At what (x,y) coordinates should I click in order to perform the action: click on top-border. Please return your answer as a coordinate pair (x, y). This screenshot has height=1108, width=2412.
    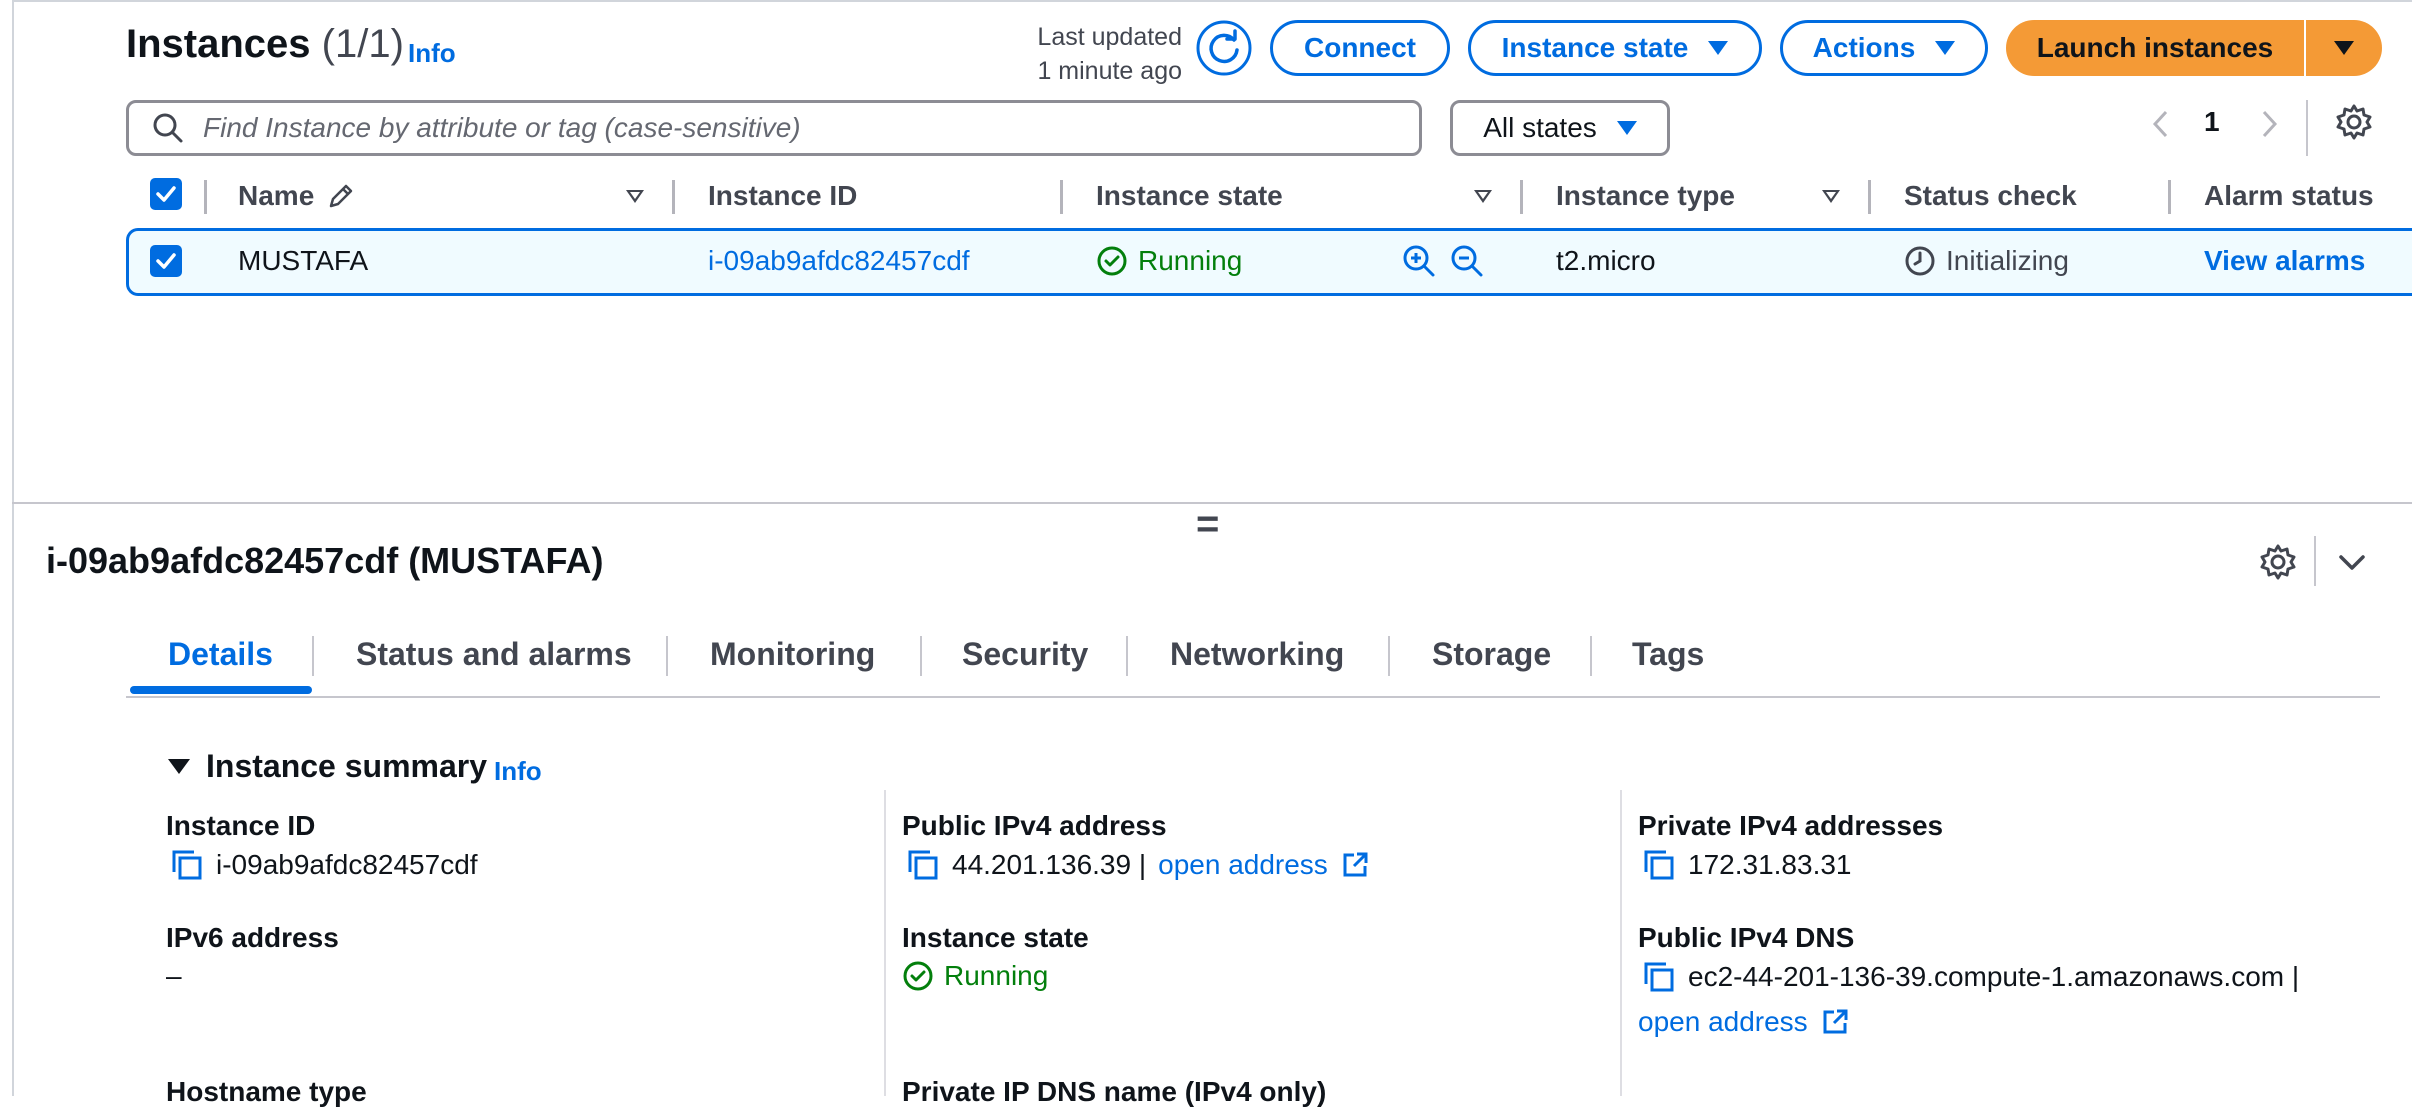
    Looking at the image, I should click on (1212, 1).